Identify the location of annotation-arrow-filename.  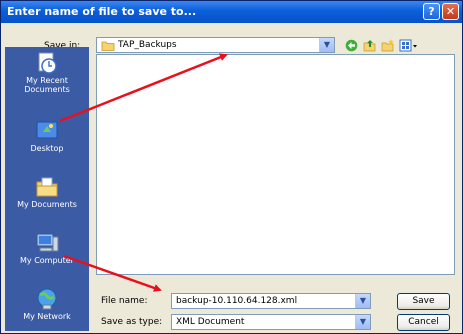
(112, 273).